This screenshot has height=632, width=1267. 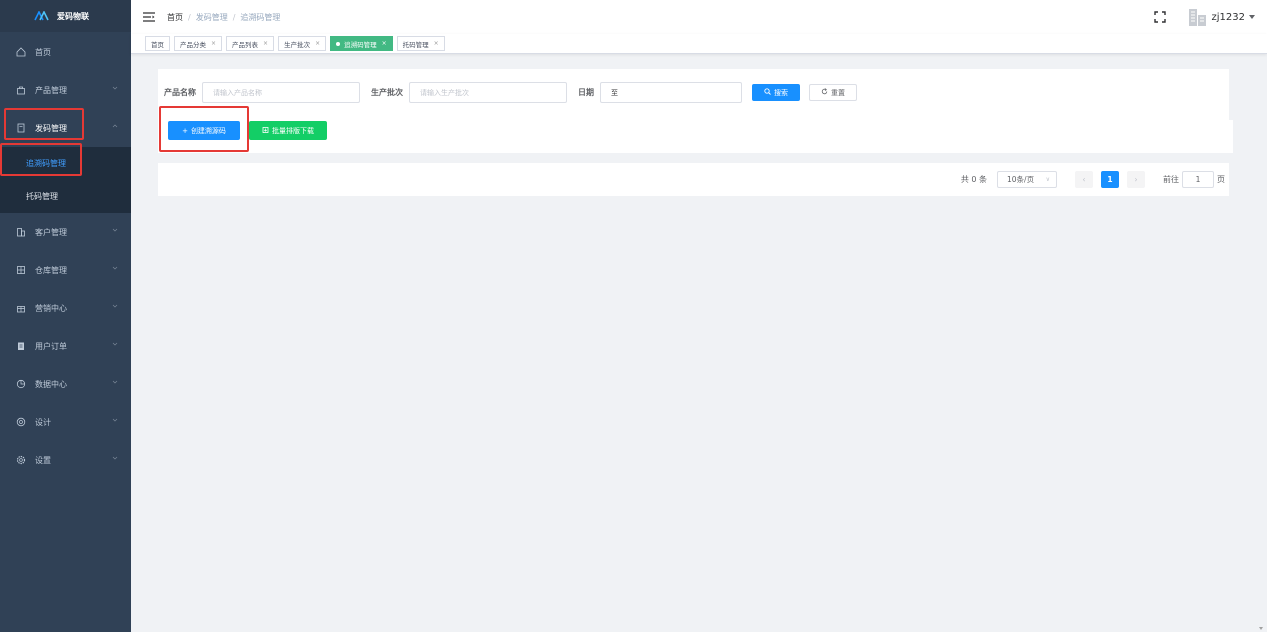 What do you see at coordinates (51, 270) in the screenshot?
I see `sidebar-item-label: 仓库管理` at bounding box center [51, 270].